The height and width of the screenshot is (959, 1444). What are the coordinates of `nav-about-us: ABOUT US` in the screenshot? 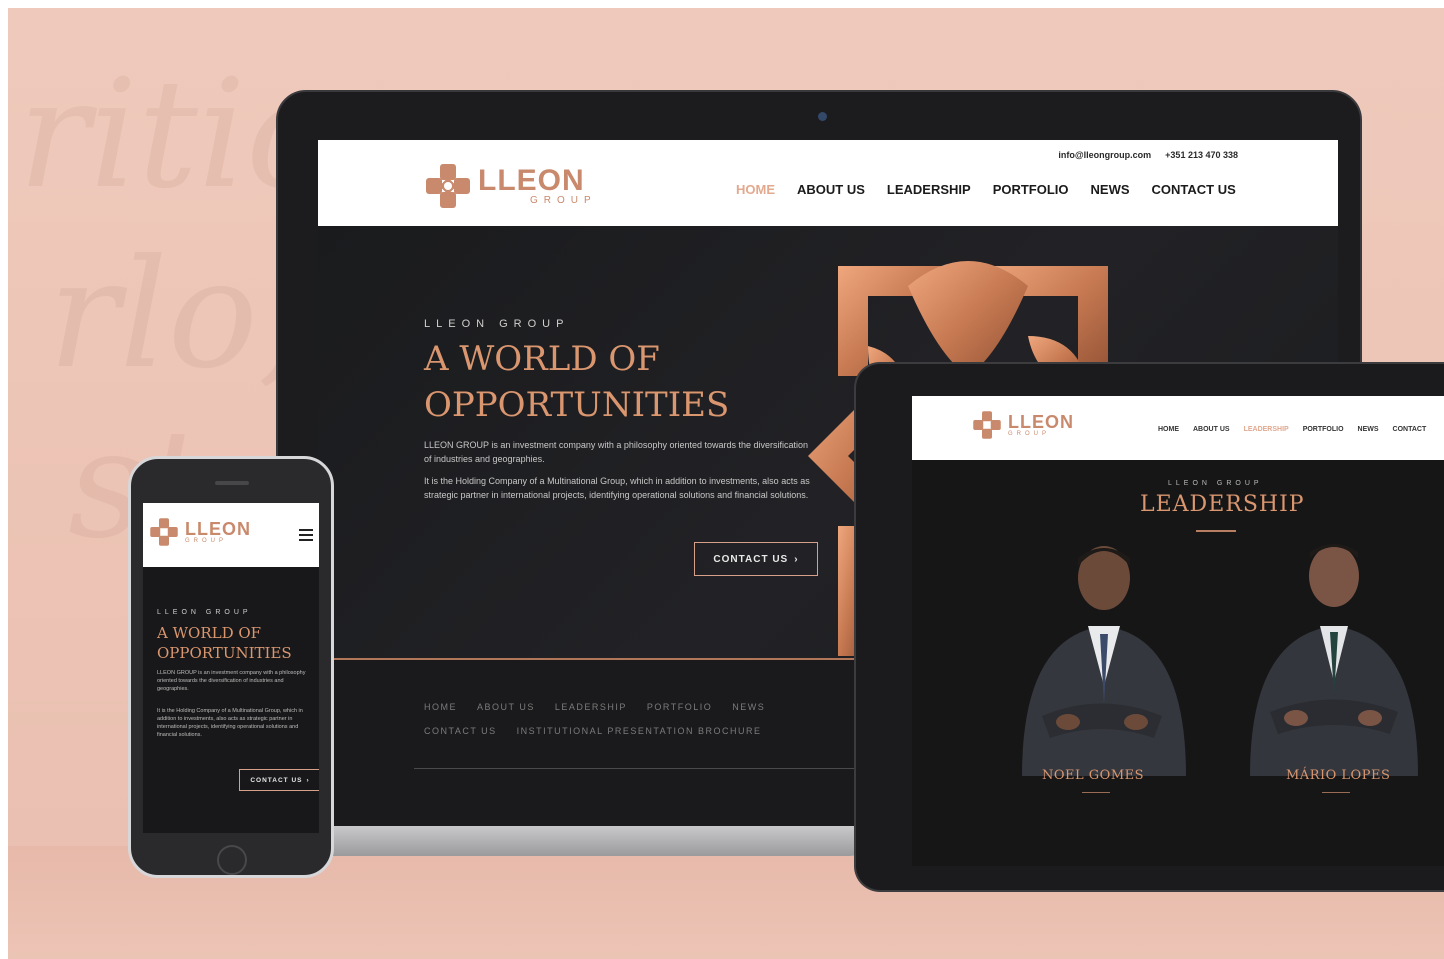 It's located at (831, 189).